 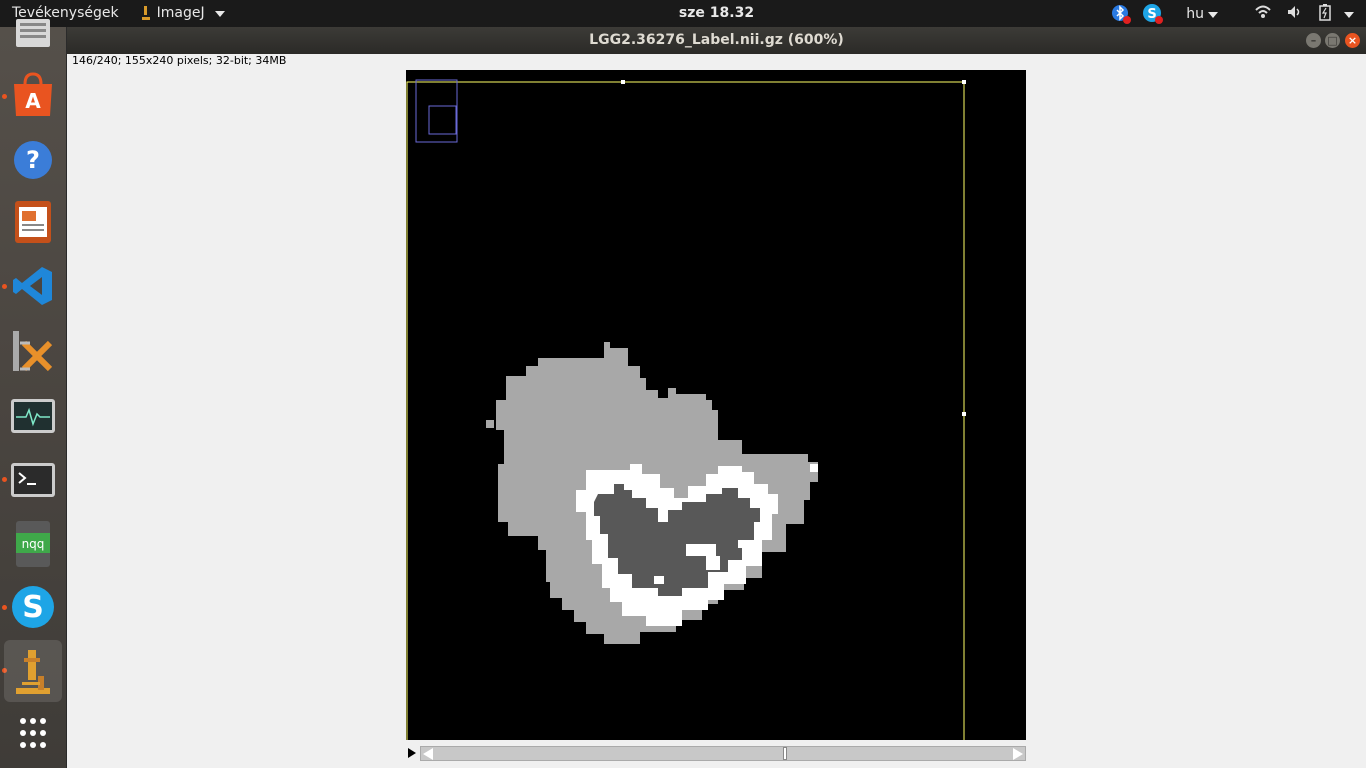 I want to click on launcher-item-files, so click(x=33, y=42).